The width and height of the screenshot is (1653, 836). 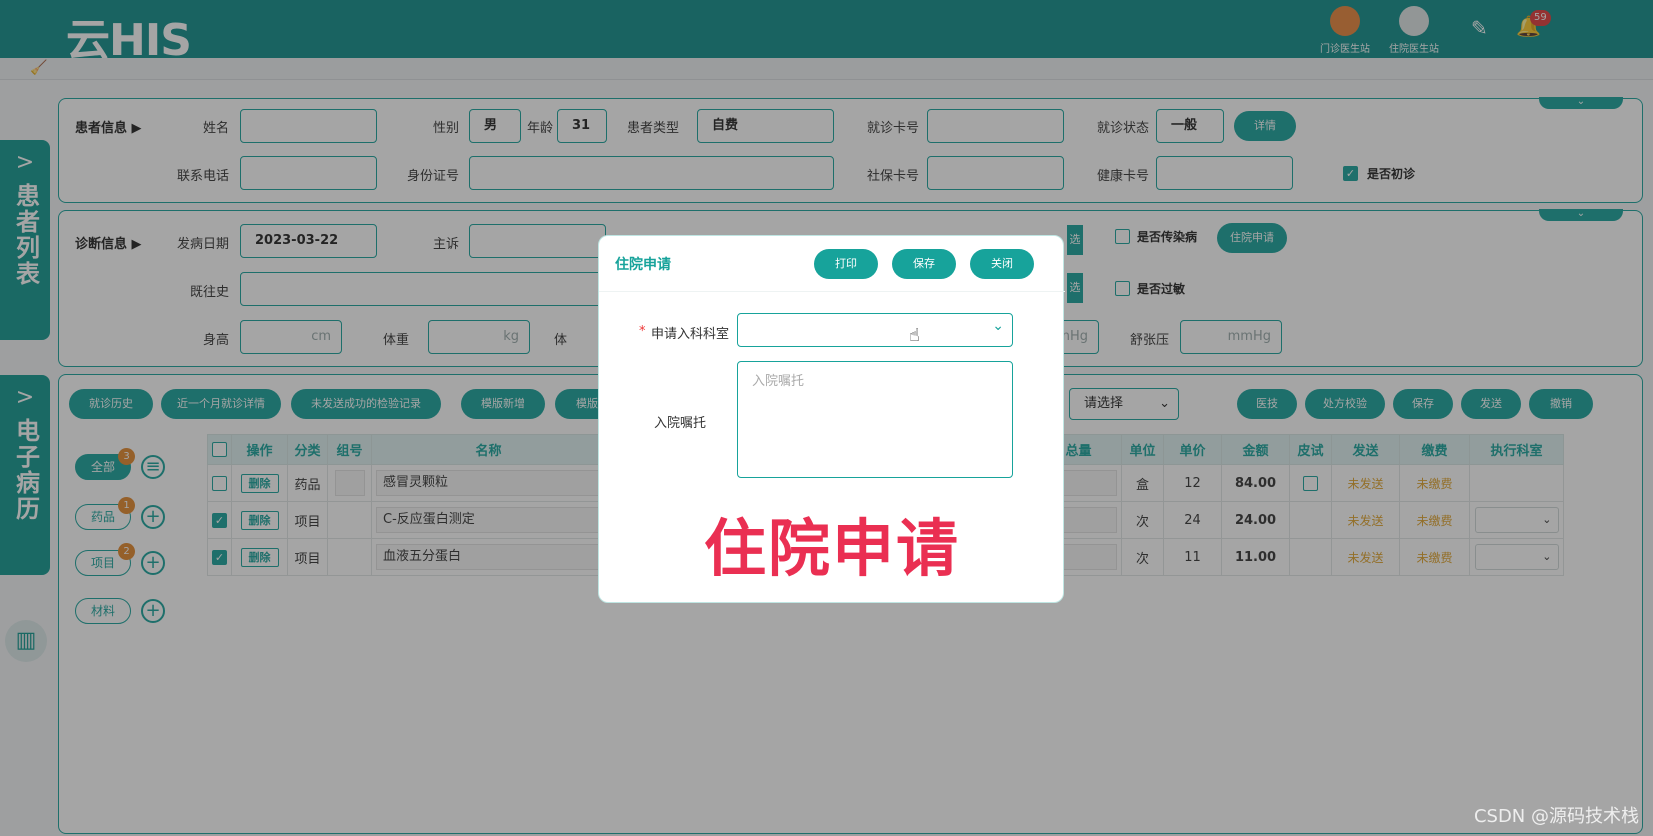 I want to click on print-button: 打印, so click(x=846, y=264).